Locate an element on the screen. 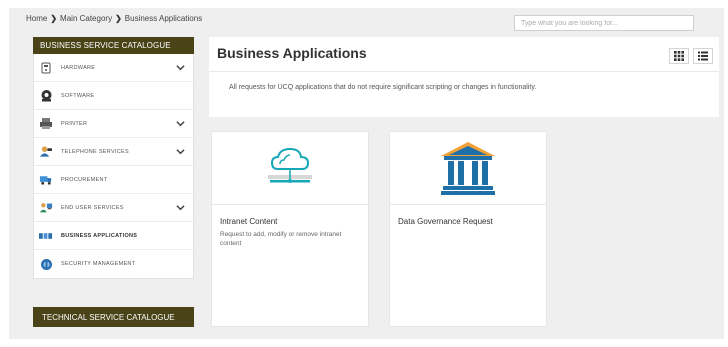 This screenshot has width=728, height=347. sidebar-item-hardware: HARDWARE is located at coordinates (113, 68).